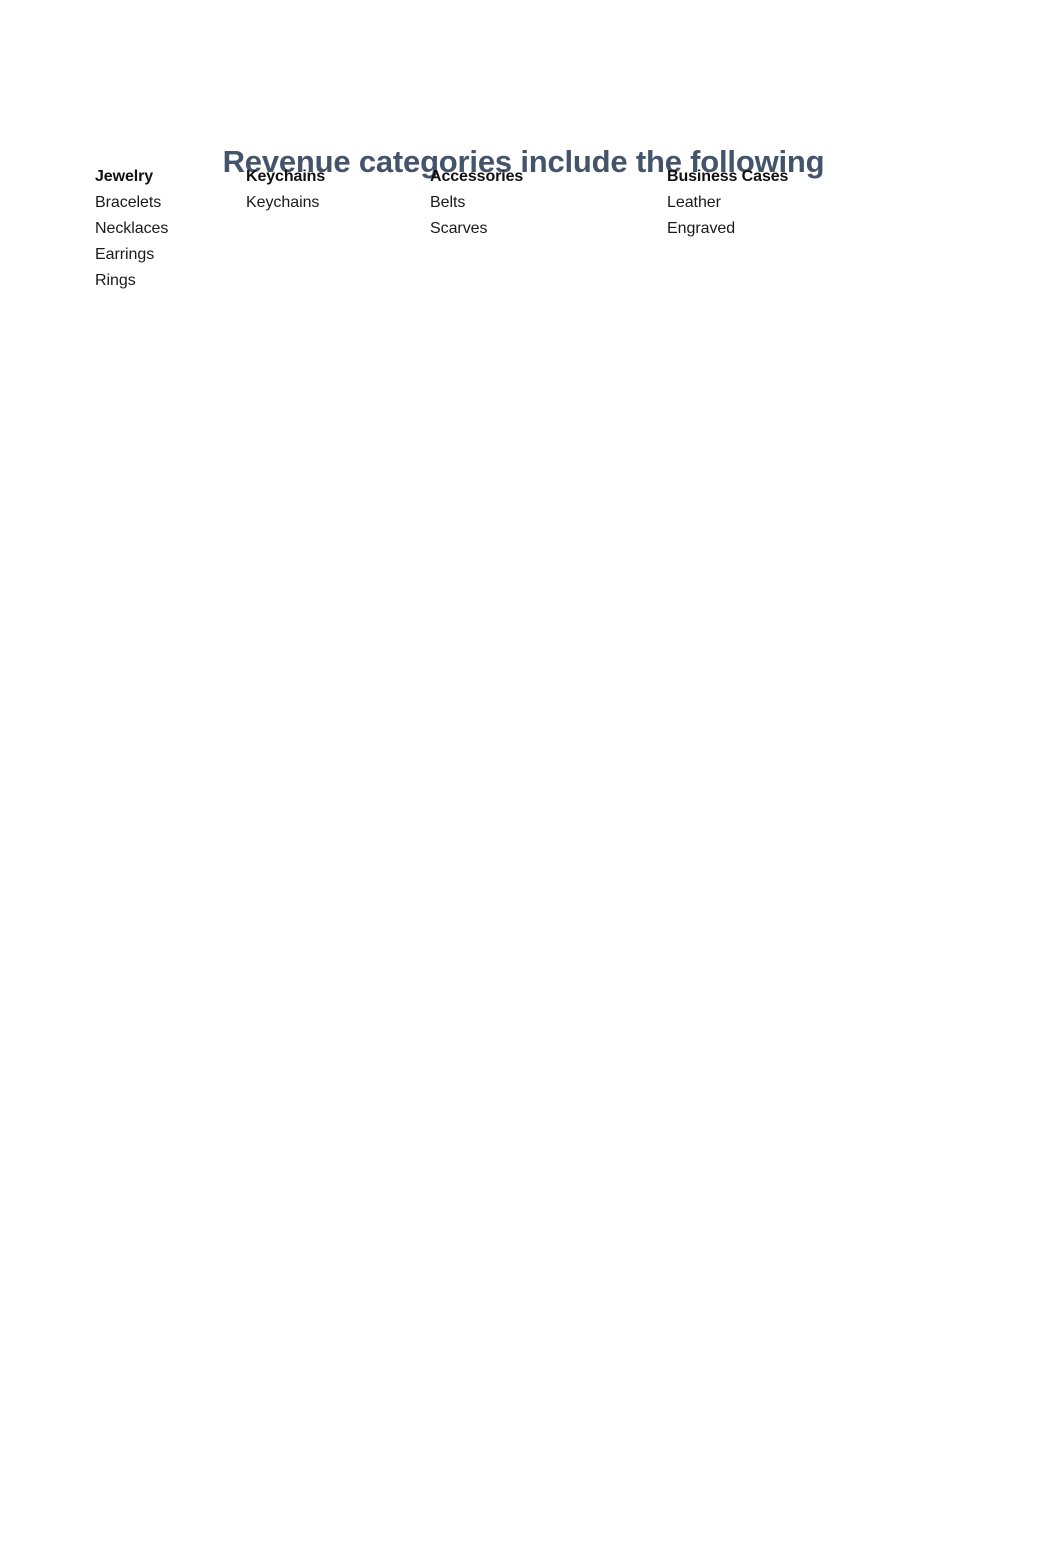 Image resolution: width=1062 pixels, height=1556 pixels. Describe the element at coordinates (728, 176) in the screenshot. I see `column-header: Business Cases` at that location.